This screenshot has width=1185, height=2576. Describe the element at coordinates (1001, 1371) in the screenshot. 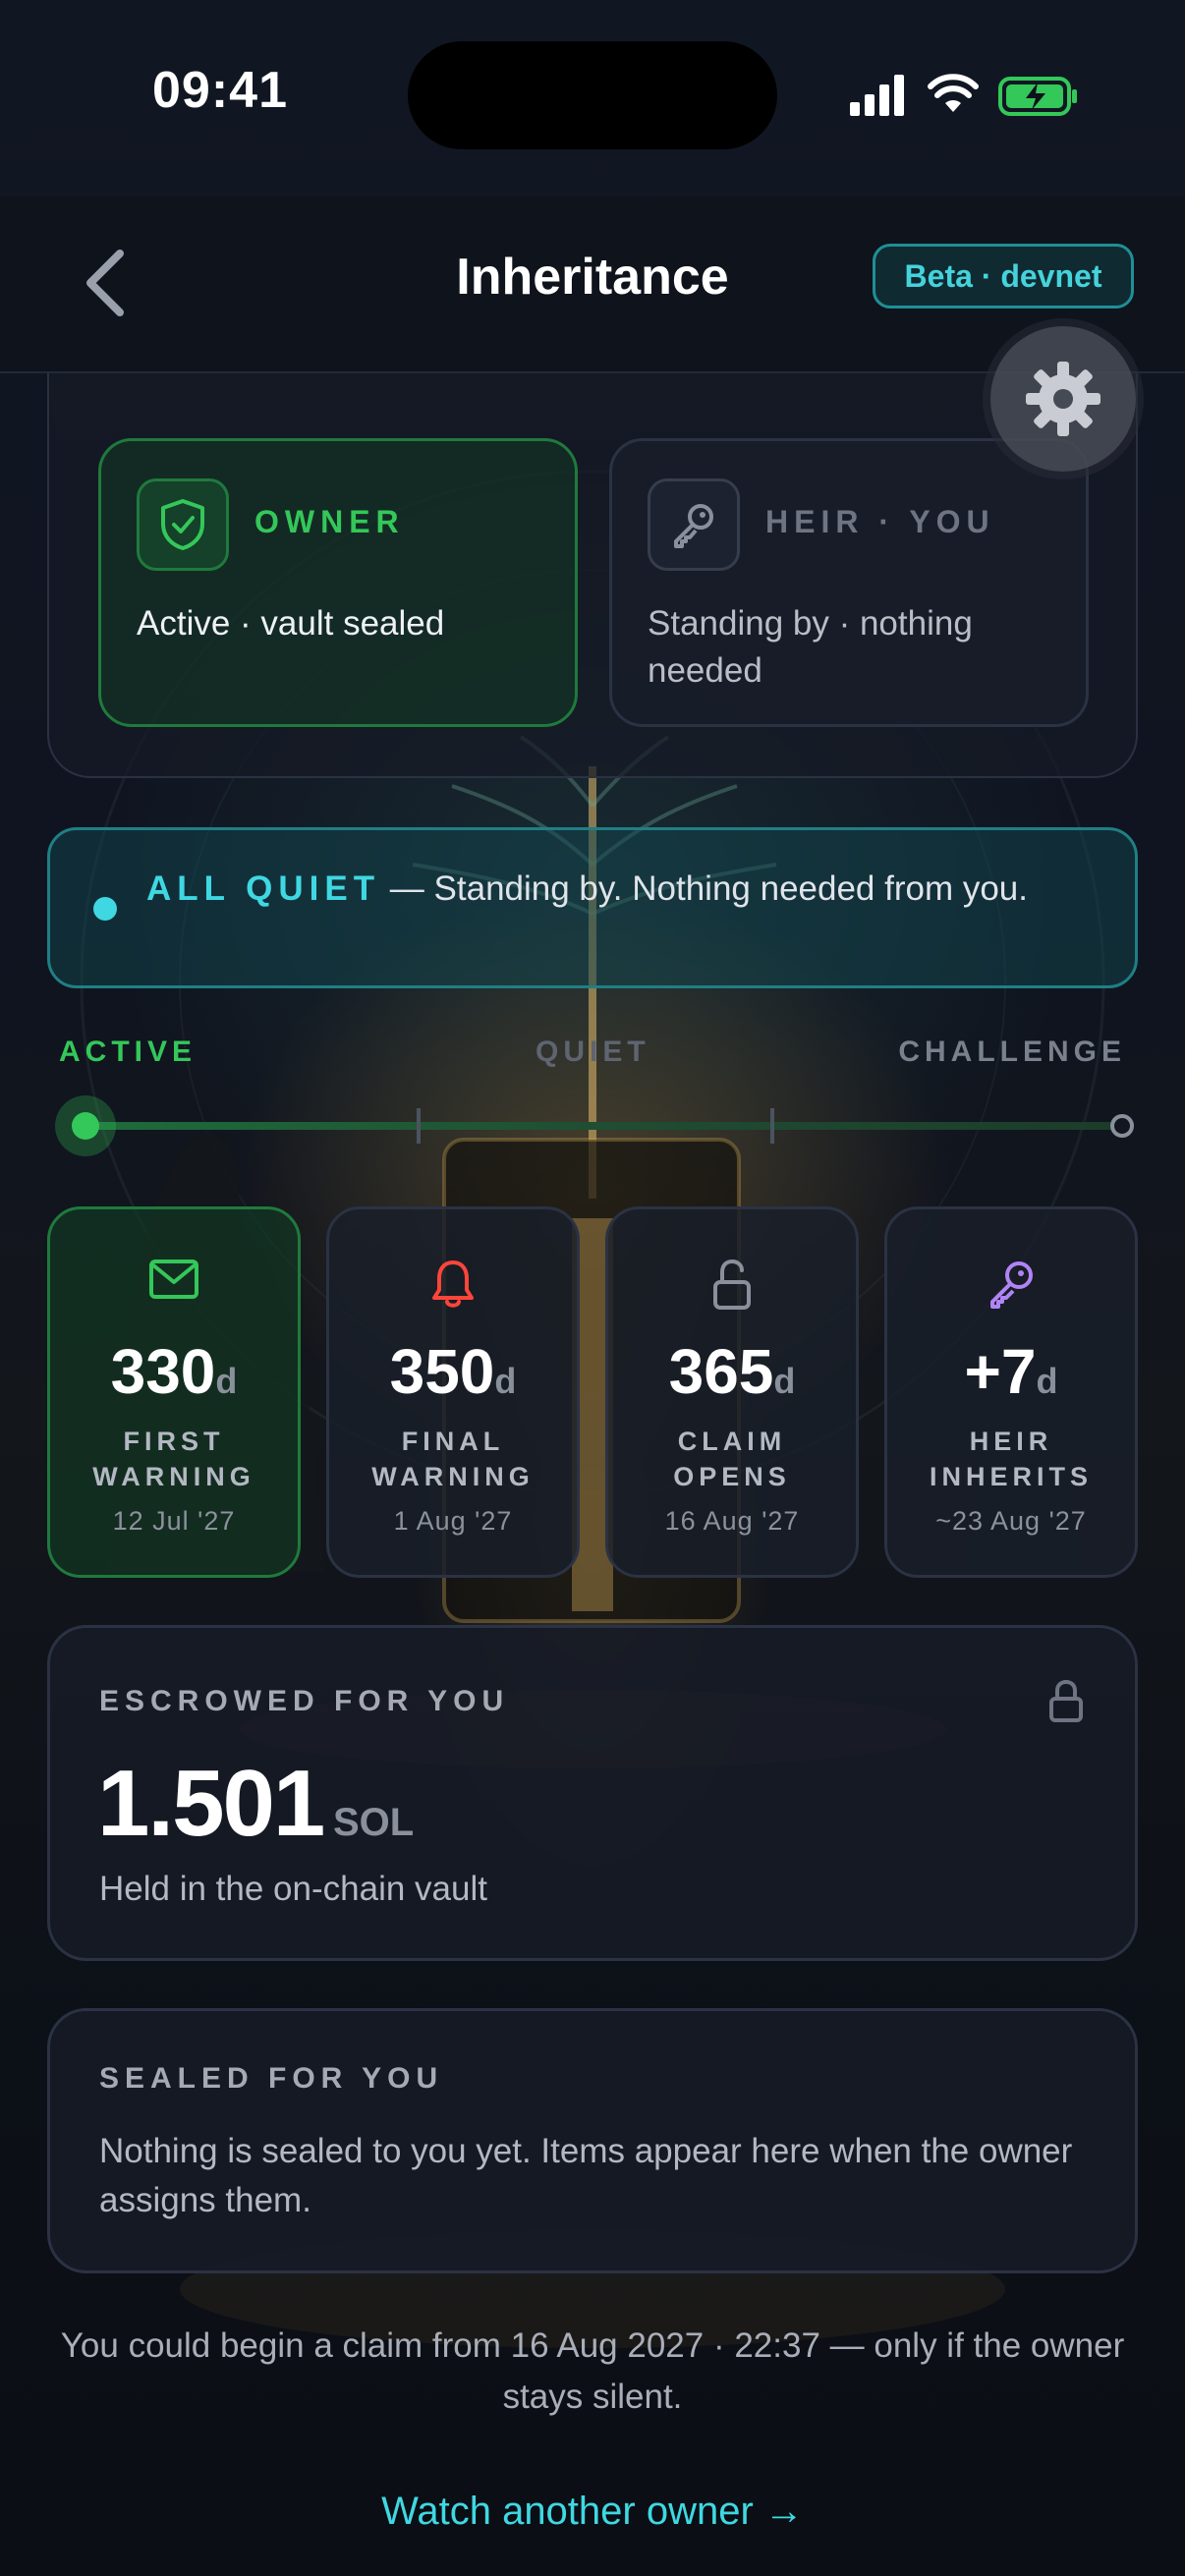

I see `milestone-value: +7` at that location.